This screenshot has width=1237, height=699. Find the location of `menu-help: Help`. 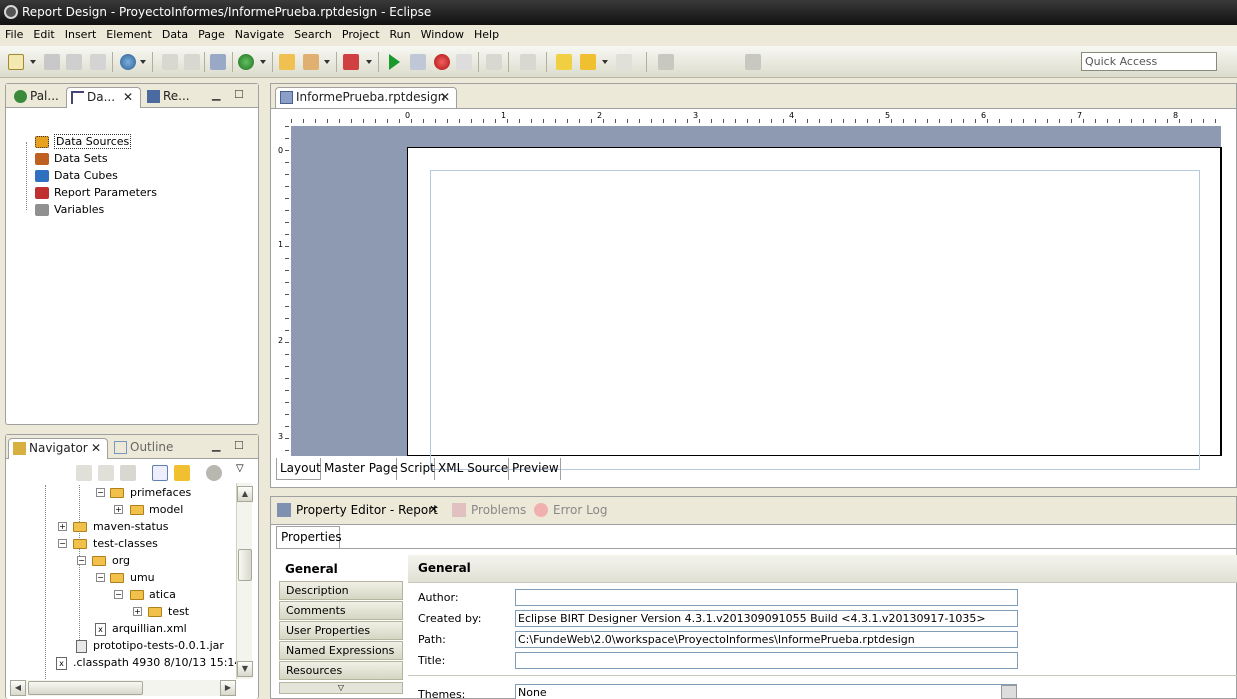

menu-help: Help is located at coordinates (486, 35).